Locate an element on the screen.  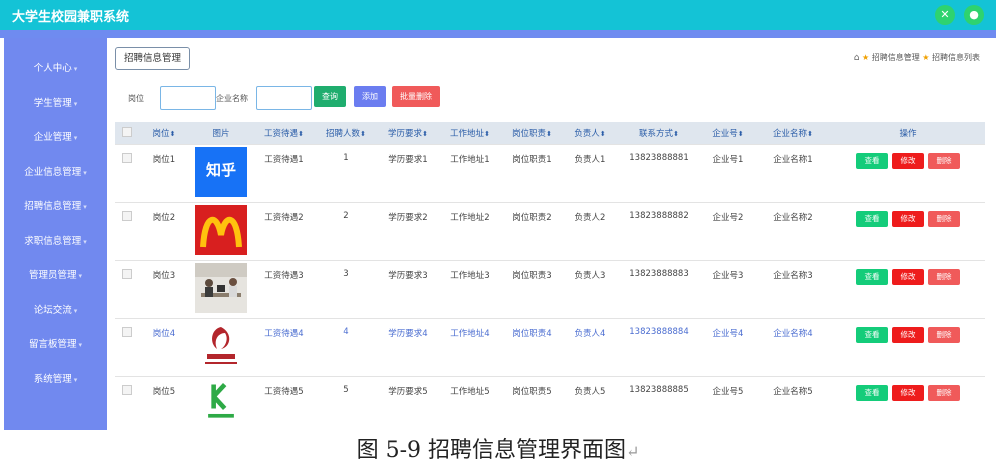
cell-salary: 工资待遇4 is located at coordinates (284, 347).